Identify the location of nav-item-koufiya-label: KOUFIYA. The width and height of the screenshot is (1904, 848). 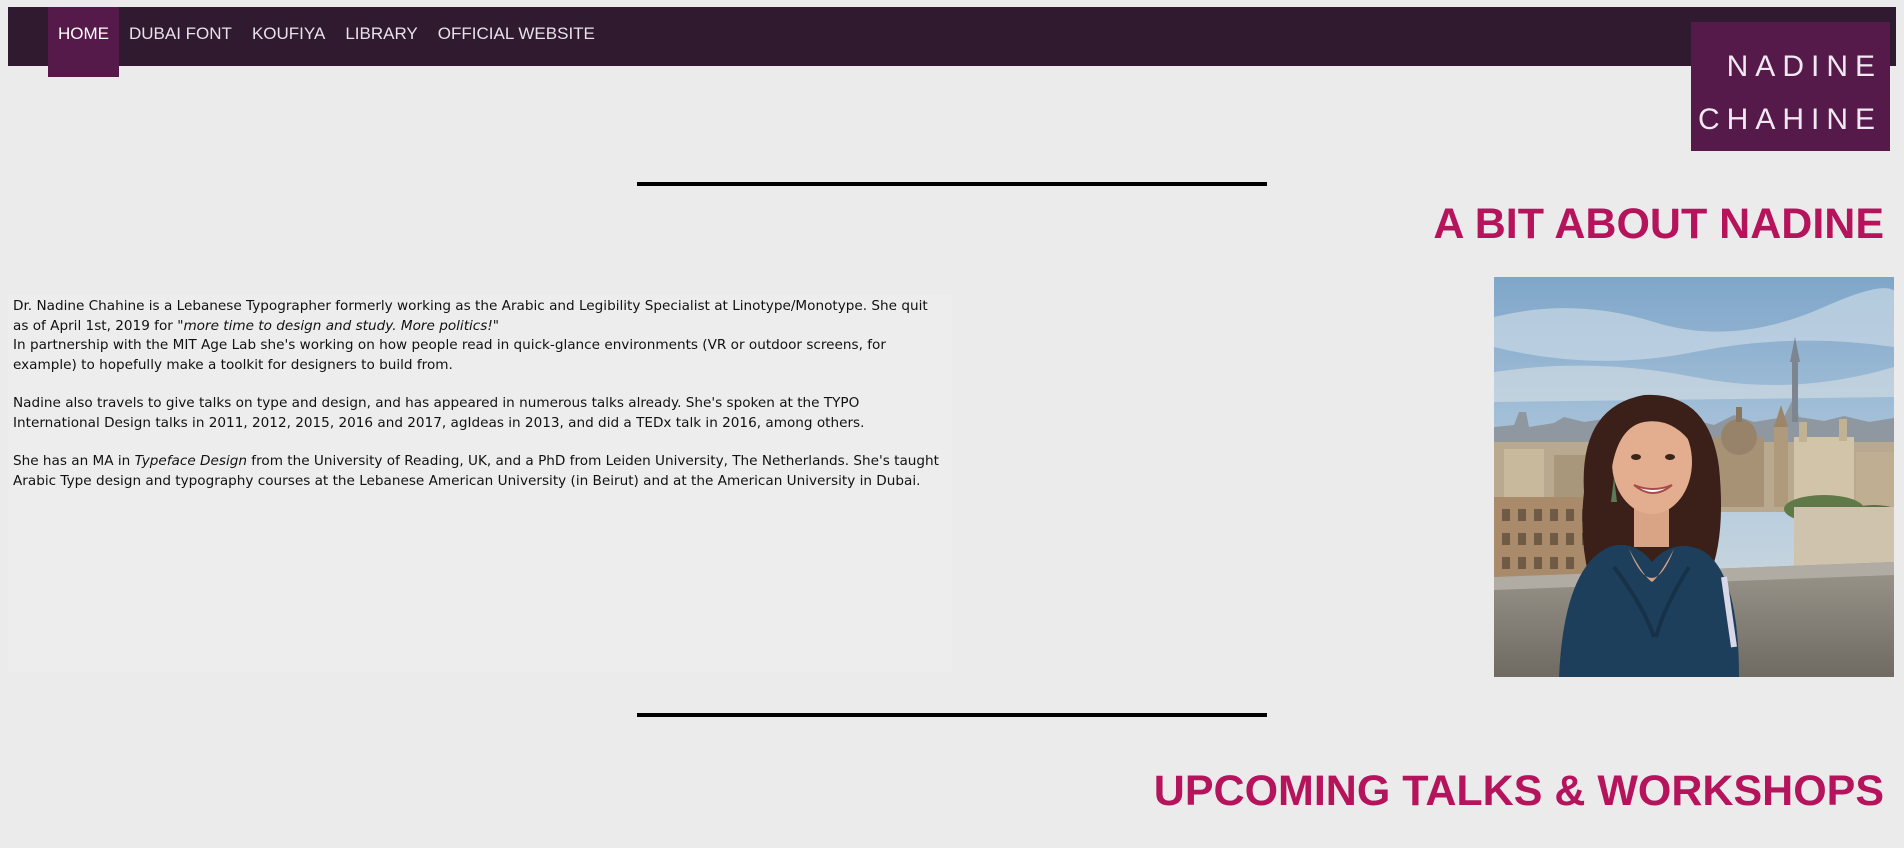
(288, 33).